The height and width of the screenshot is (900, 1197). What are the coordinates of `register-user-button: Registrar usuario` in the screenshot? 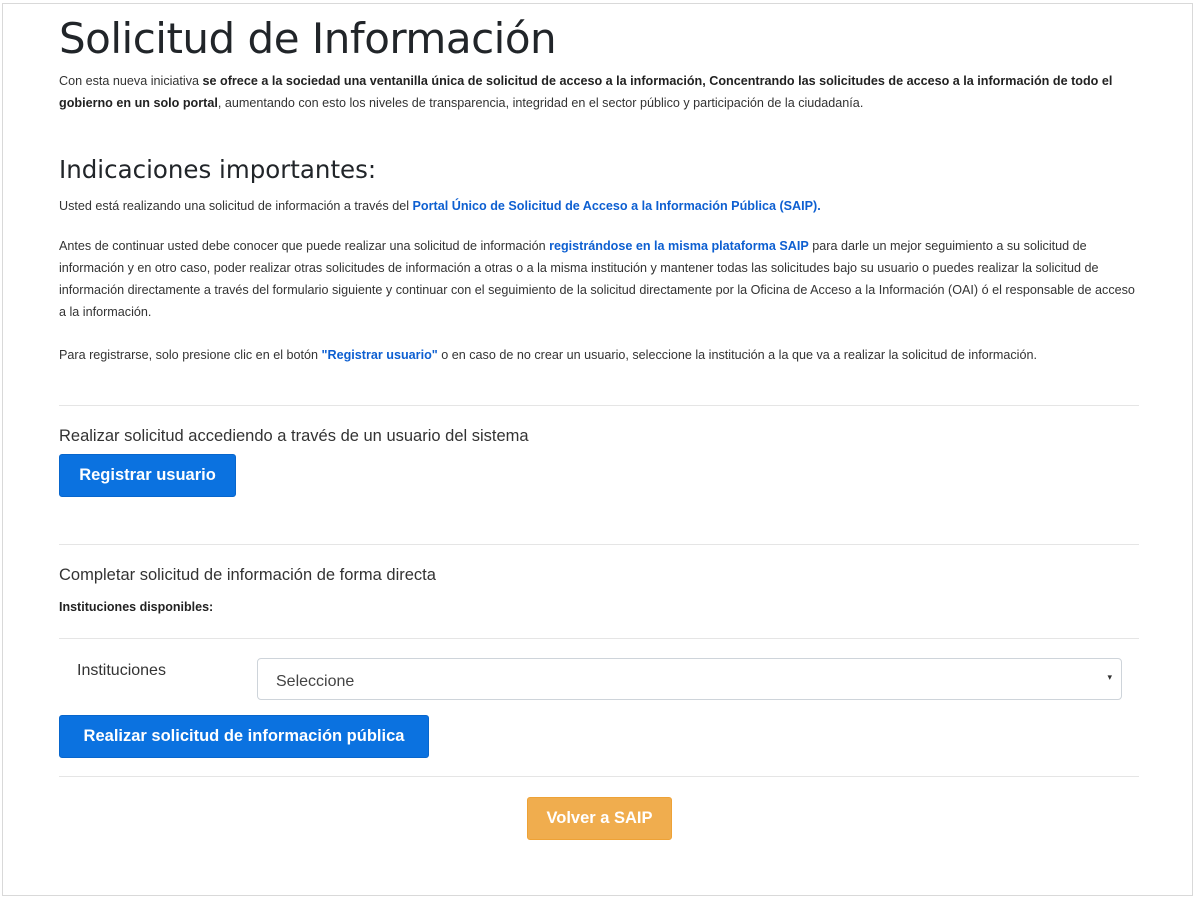 It's located at (147, 475).